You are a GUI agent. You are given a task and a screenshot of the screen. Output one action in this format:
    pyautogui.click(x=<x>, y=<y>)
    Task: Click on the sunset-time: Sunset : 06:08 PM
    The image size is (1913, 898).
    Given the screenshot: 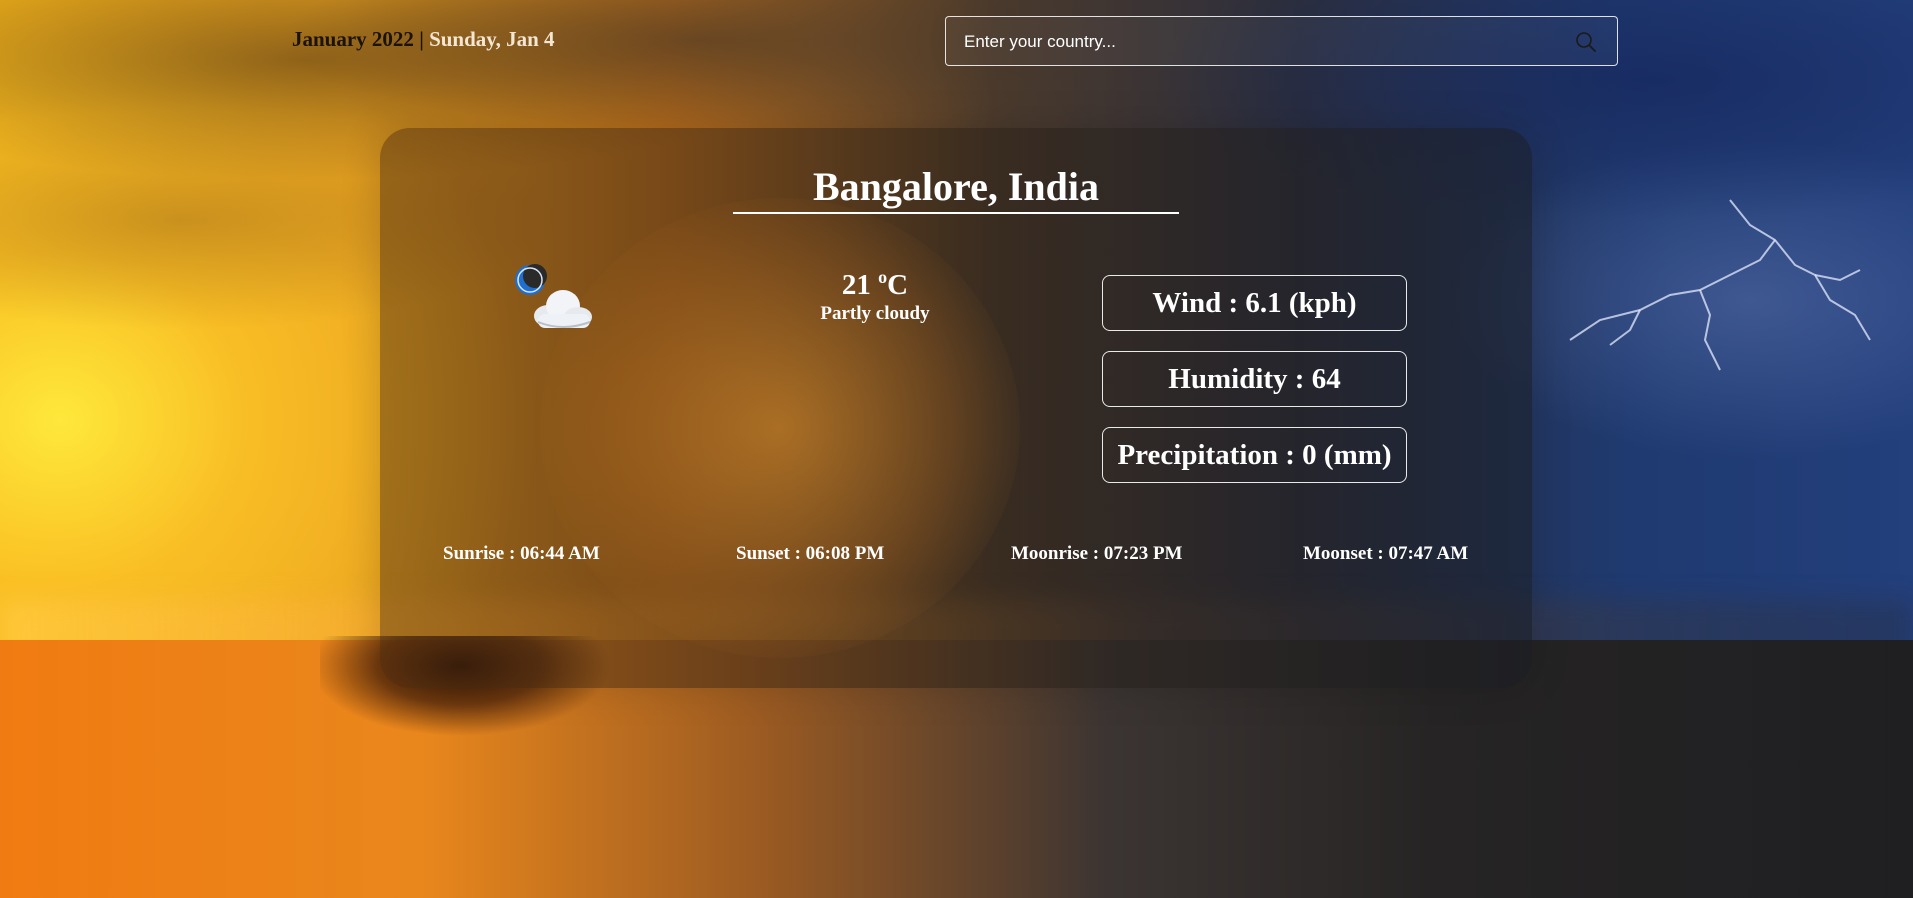 What is the action you would take?
    pyautogui.click(x=810, y=553)
    